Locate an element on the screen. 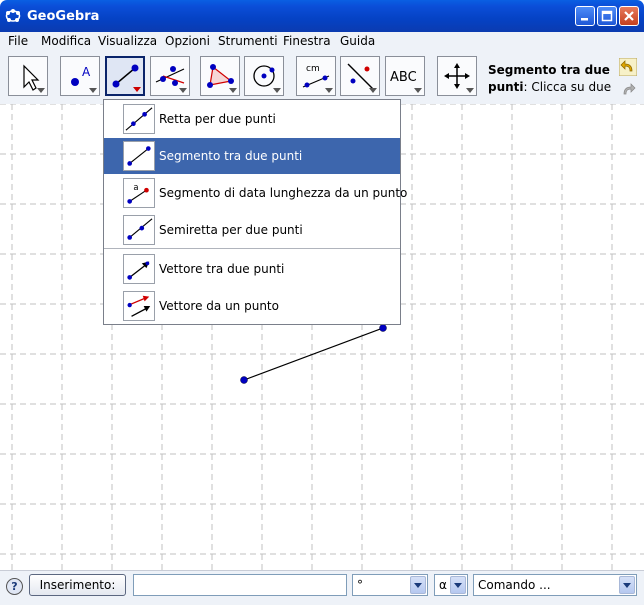 The width and height of the screenshot is (644, 605). menu-modifica: Modifica is located at coordinates (66, 41).